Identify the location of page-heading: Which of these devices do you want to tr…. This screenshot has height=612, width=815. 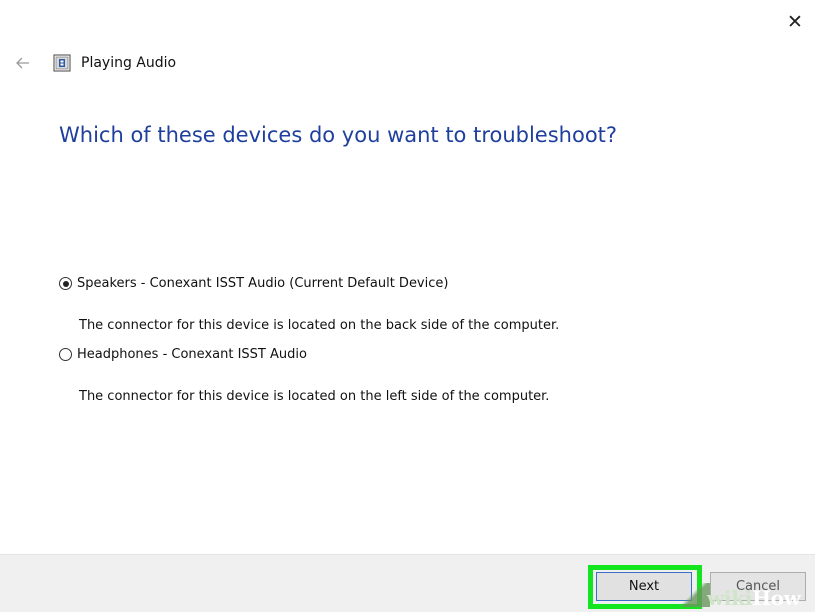
(338, 135).